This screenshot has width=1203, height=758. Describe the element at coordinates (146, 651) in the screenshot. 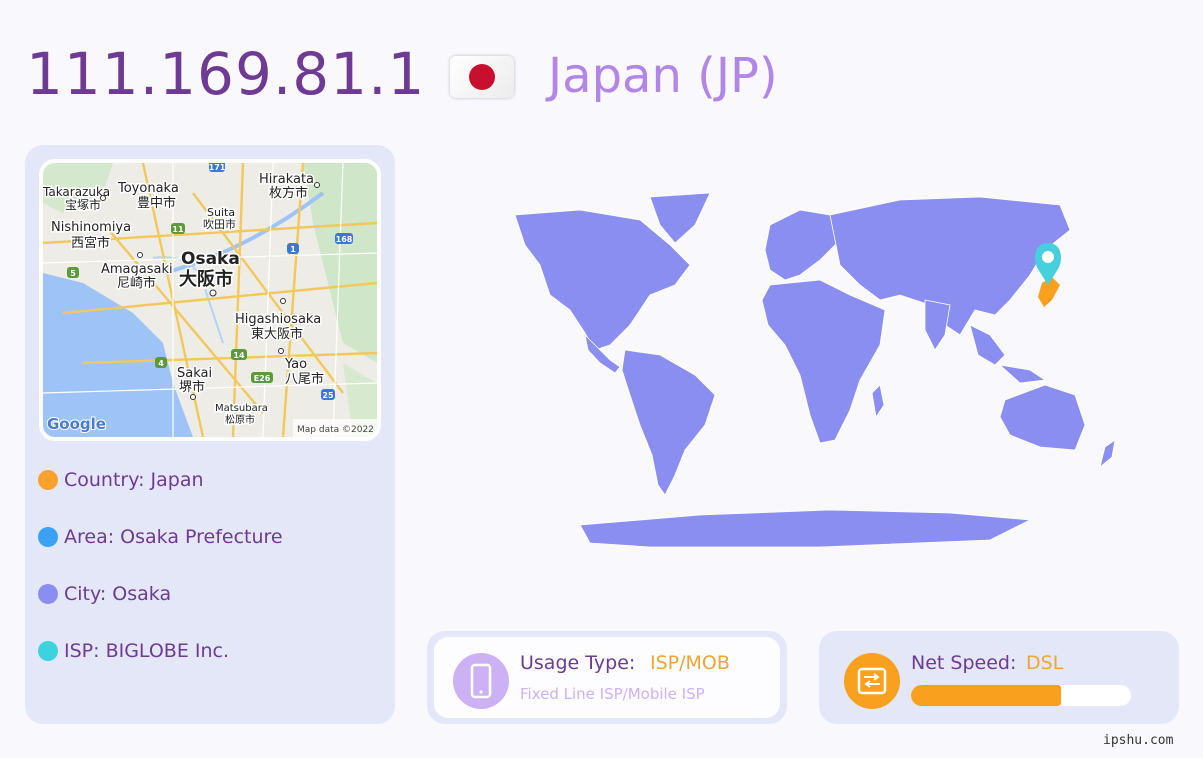

I see `info-isp-label: ISP: BIGLOBE Inc.` at that location.